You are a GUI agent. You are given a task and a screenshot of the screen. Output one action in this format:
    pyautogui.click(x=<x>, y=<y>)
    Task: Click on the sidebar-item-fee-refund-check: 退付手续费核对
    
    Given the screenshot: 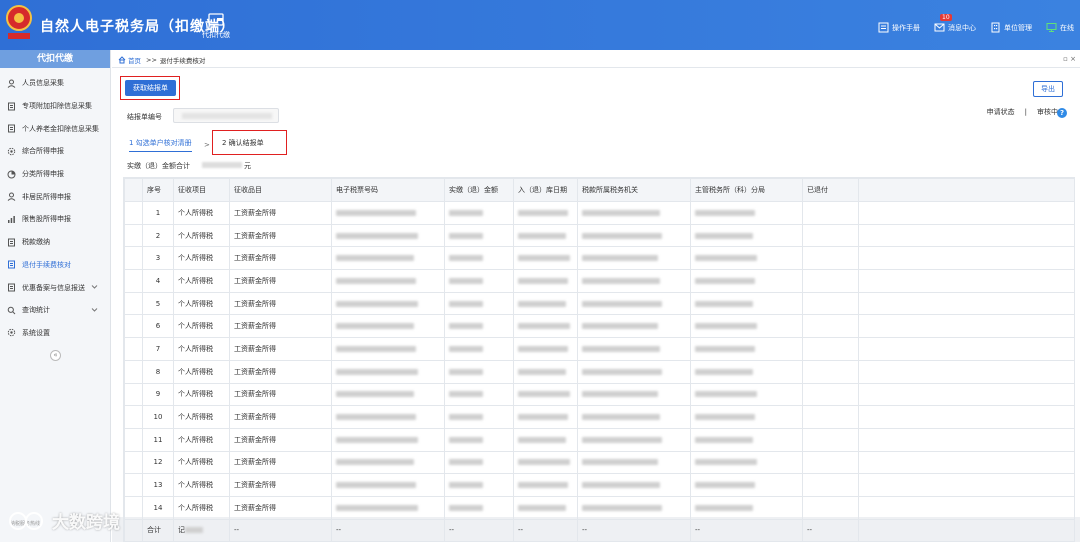 What is the action you would take?
    pyautogui.click(x=55, y=265)
    